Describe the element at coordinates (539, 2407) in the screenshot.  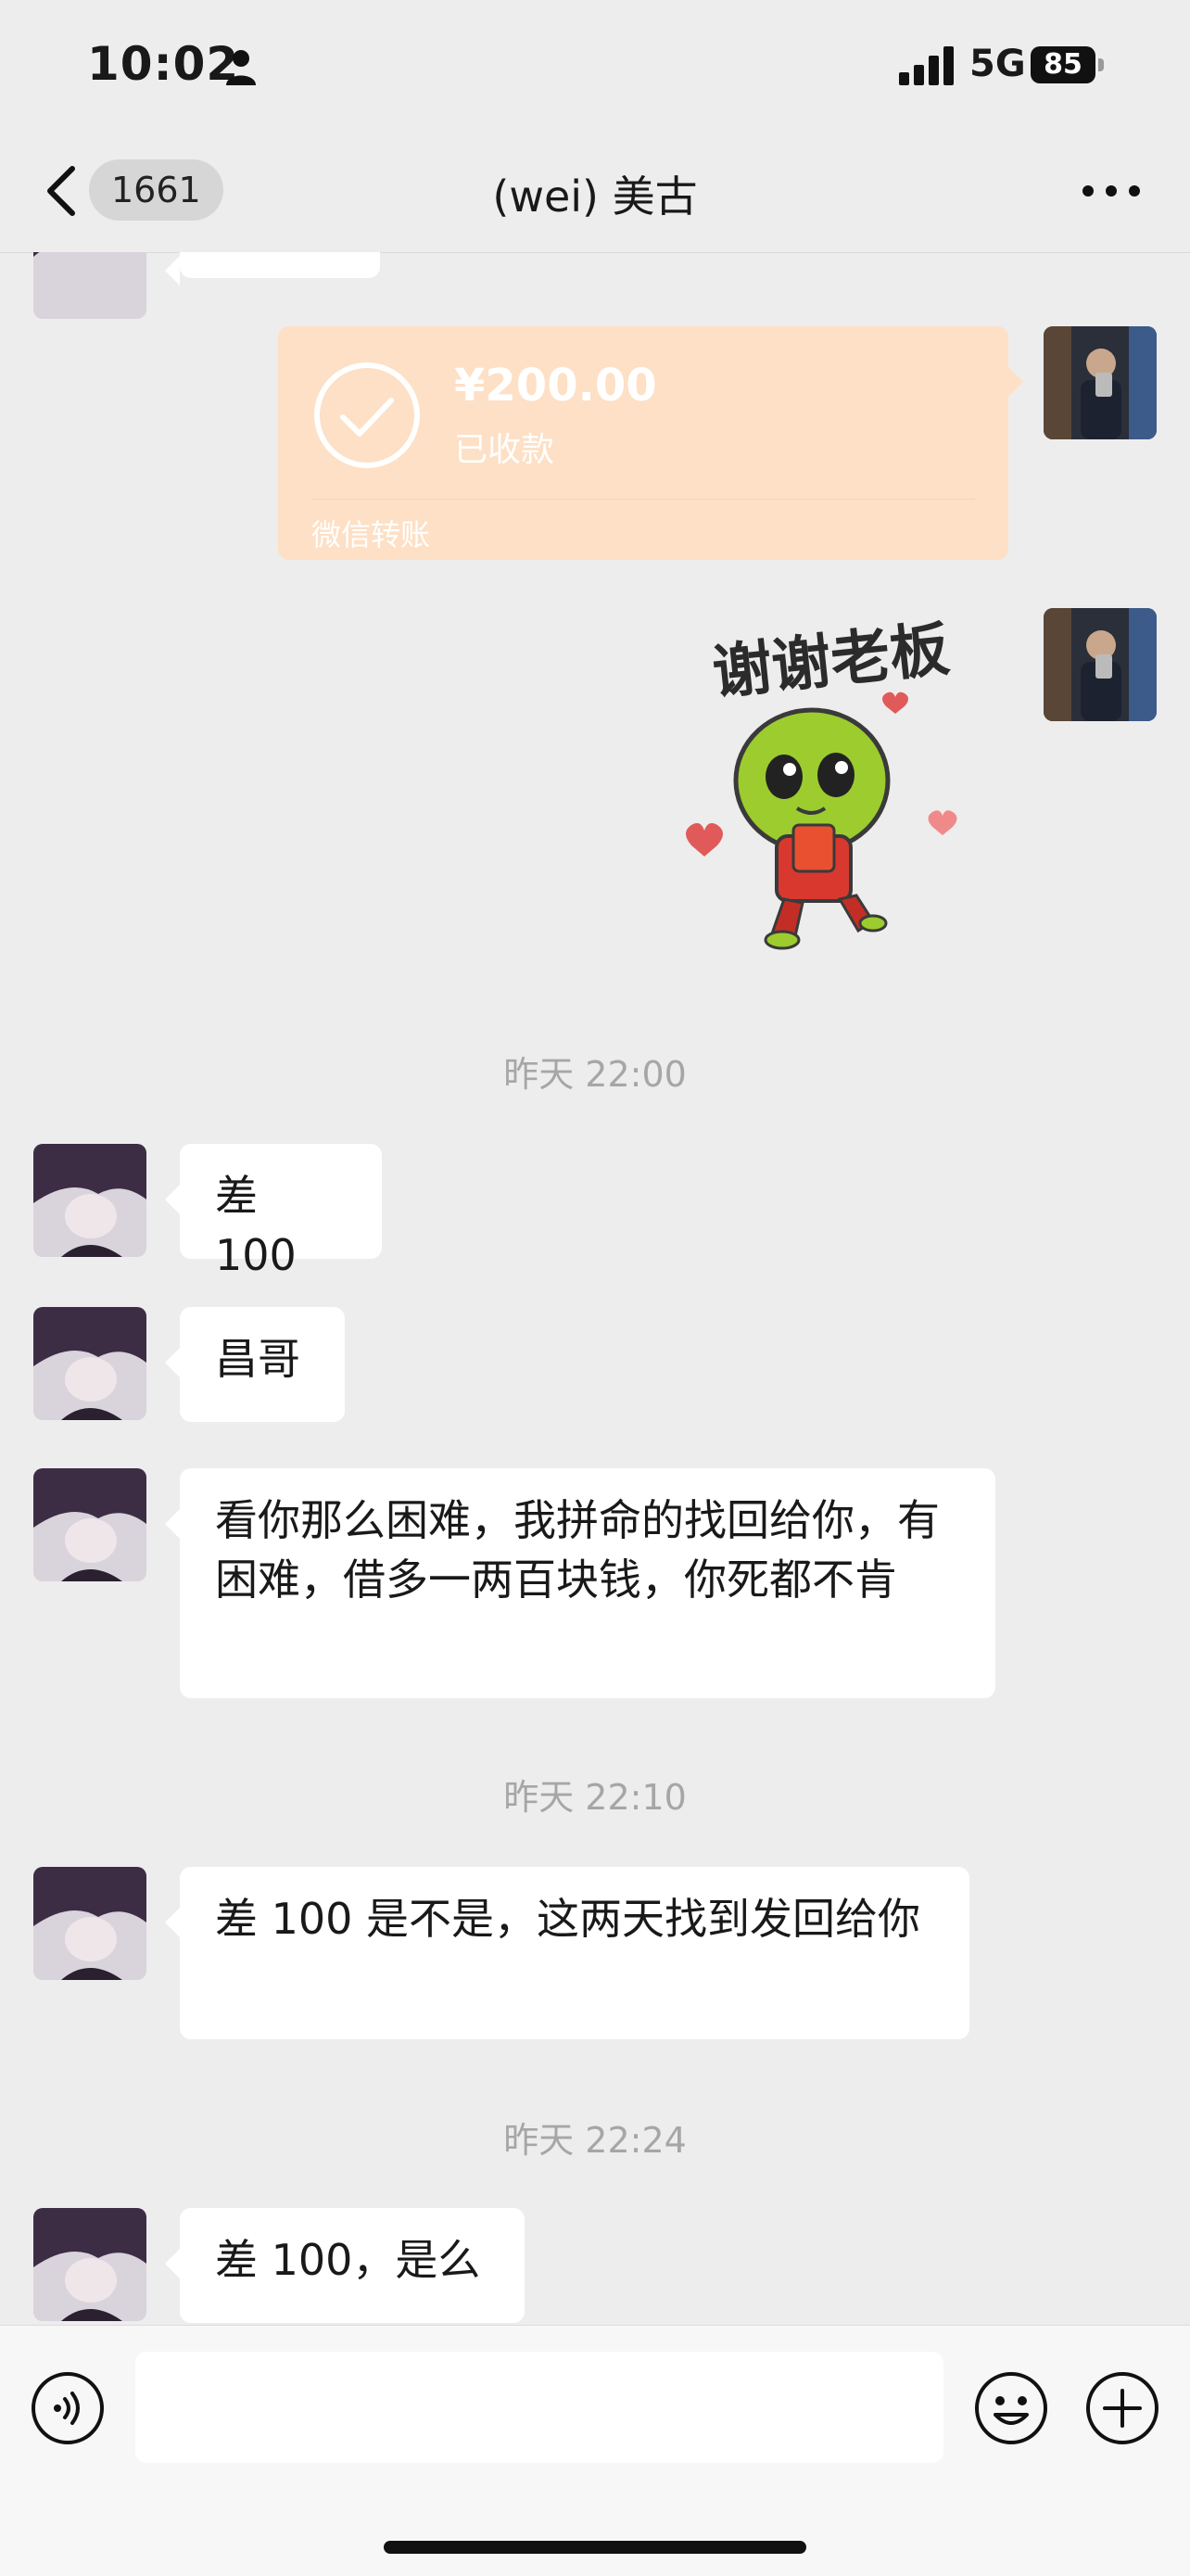
I see `message-input` at that location.